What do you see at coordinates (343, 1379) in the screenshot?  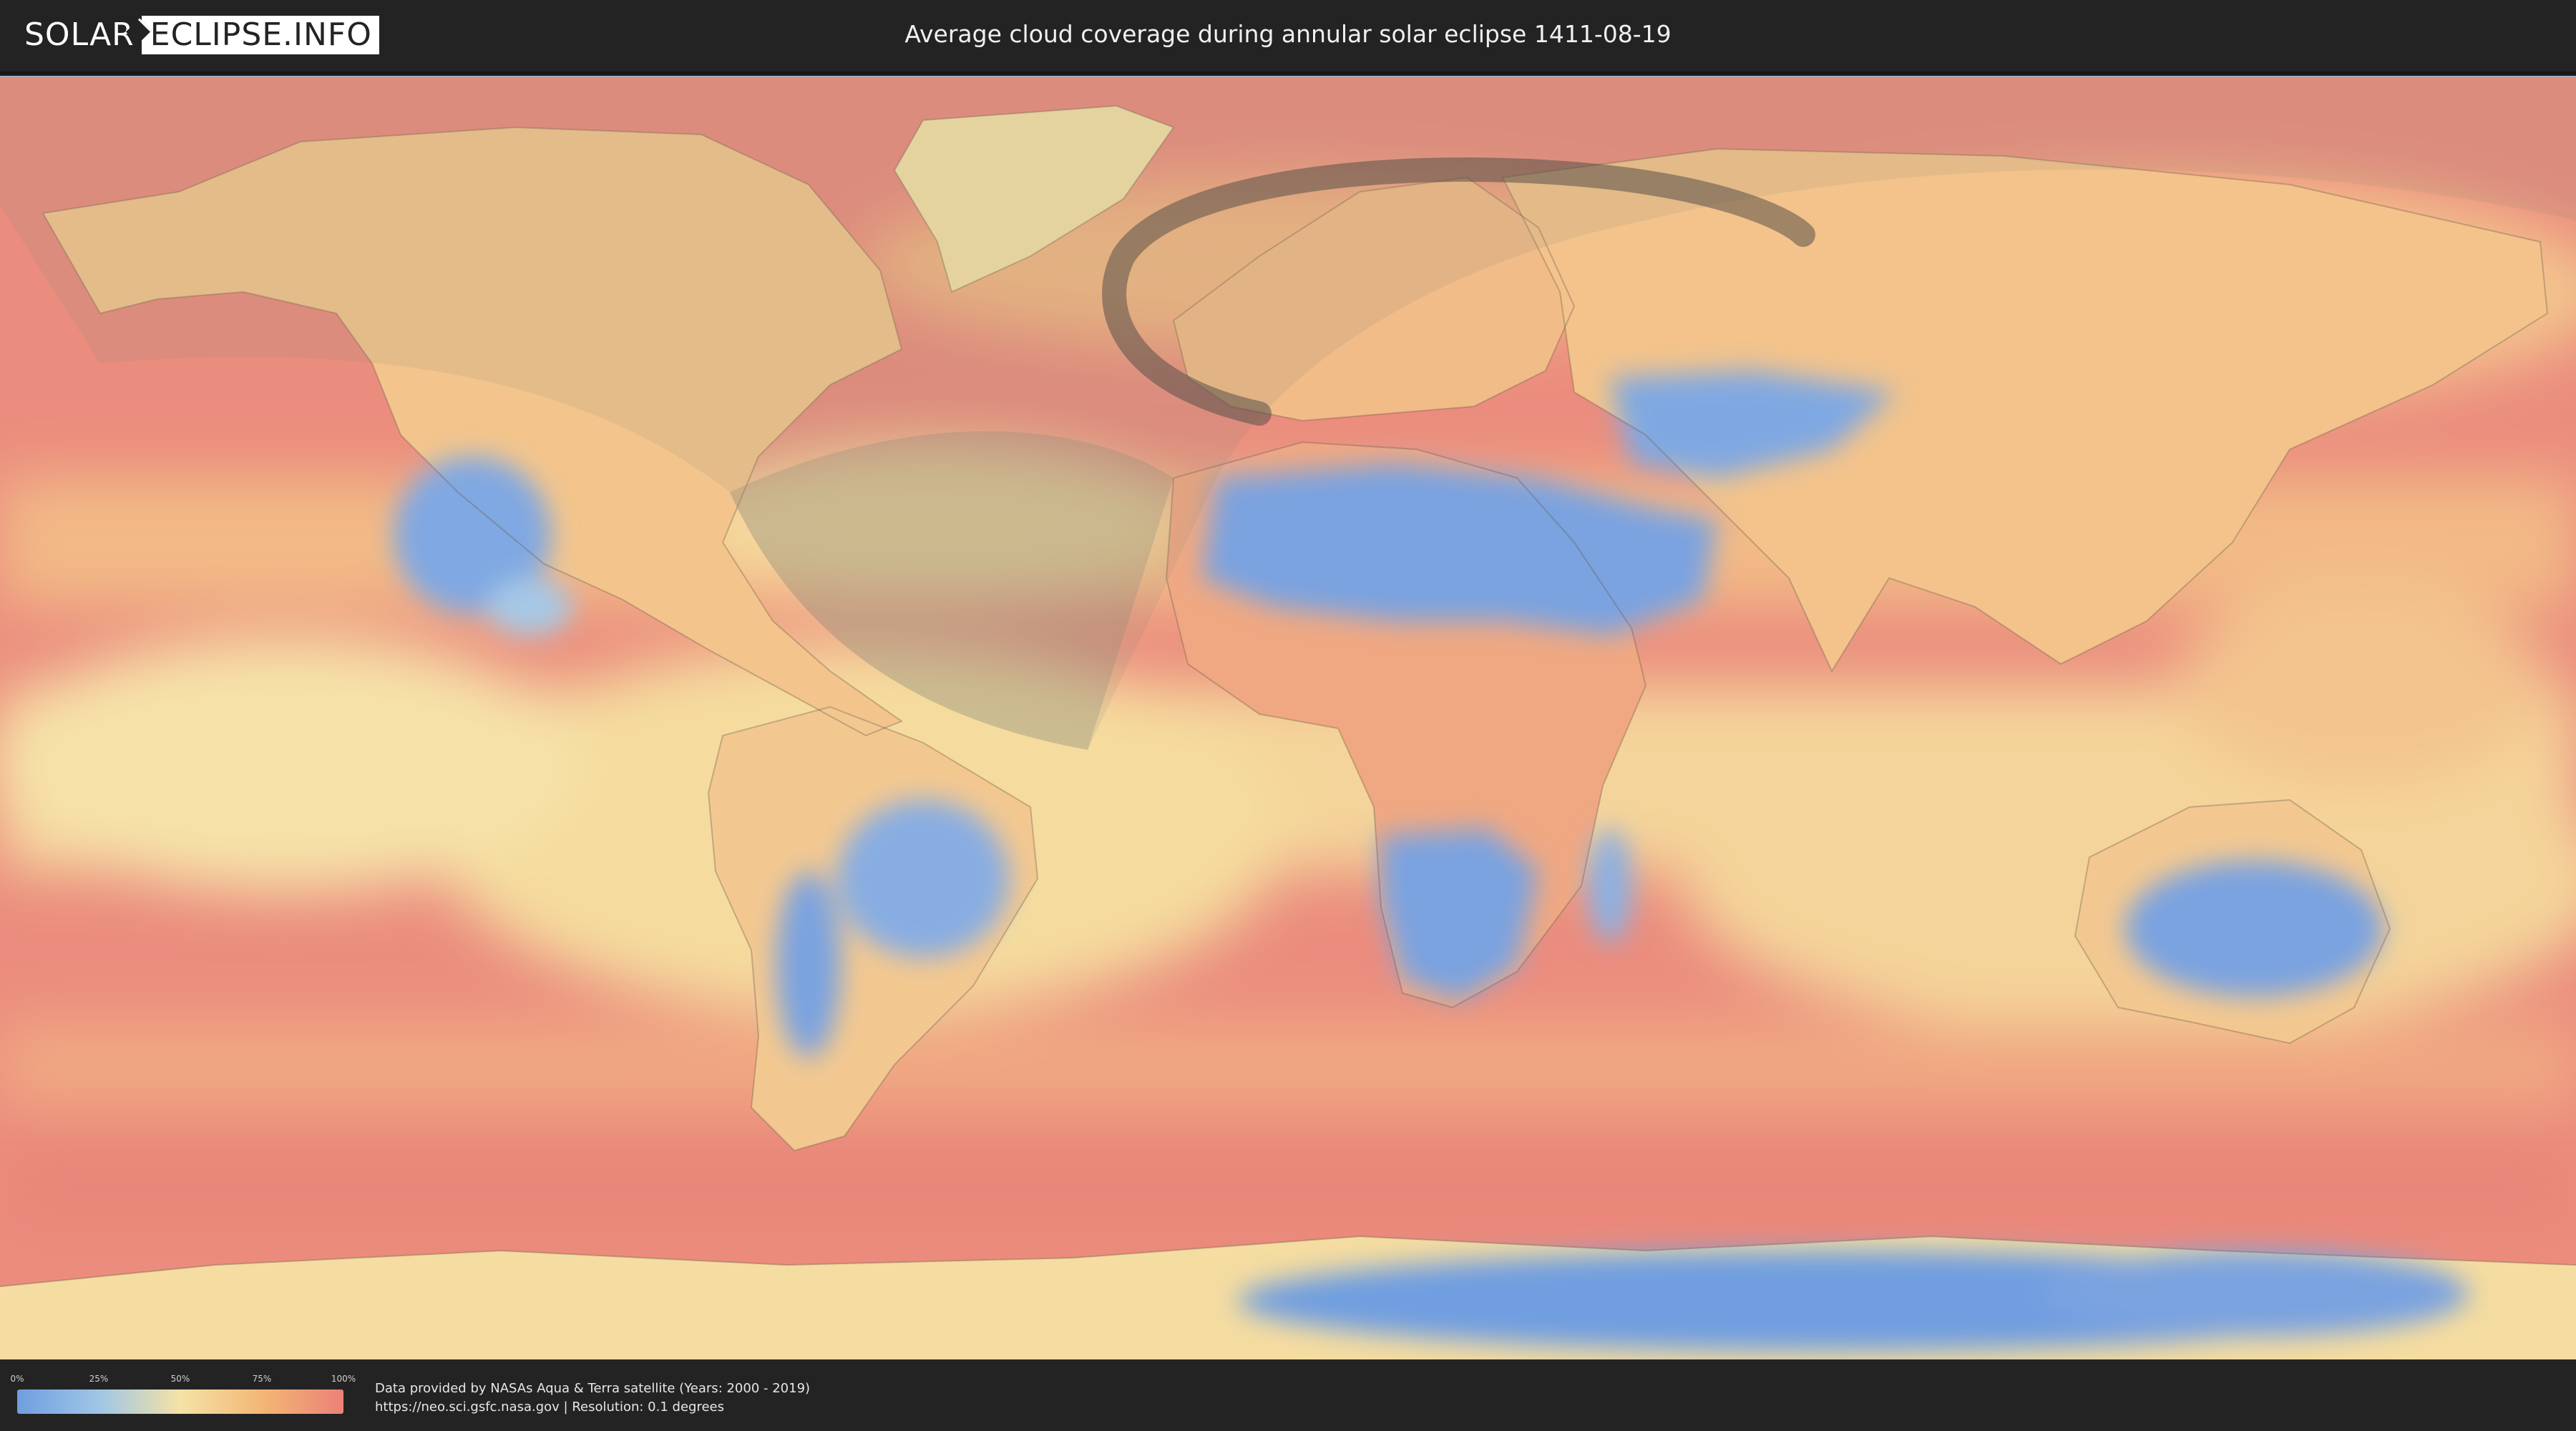 I see `scale-tick-100: 100%` at bounding box center [343, 1379].